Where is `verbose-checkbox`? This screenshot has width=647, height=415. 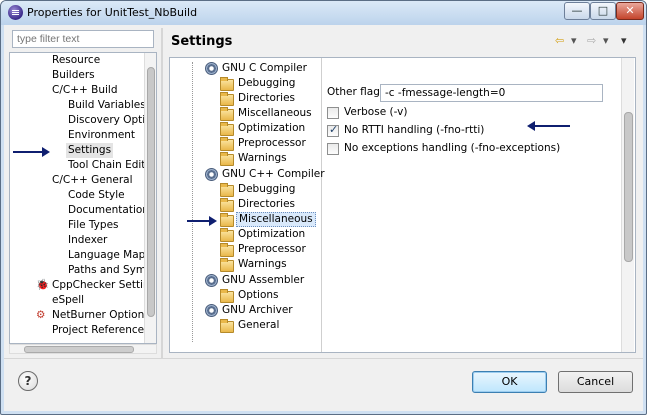 verbose-checkbox is located at coordinates (333, 113).